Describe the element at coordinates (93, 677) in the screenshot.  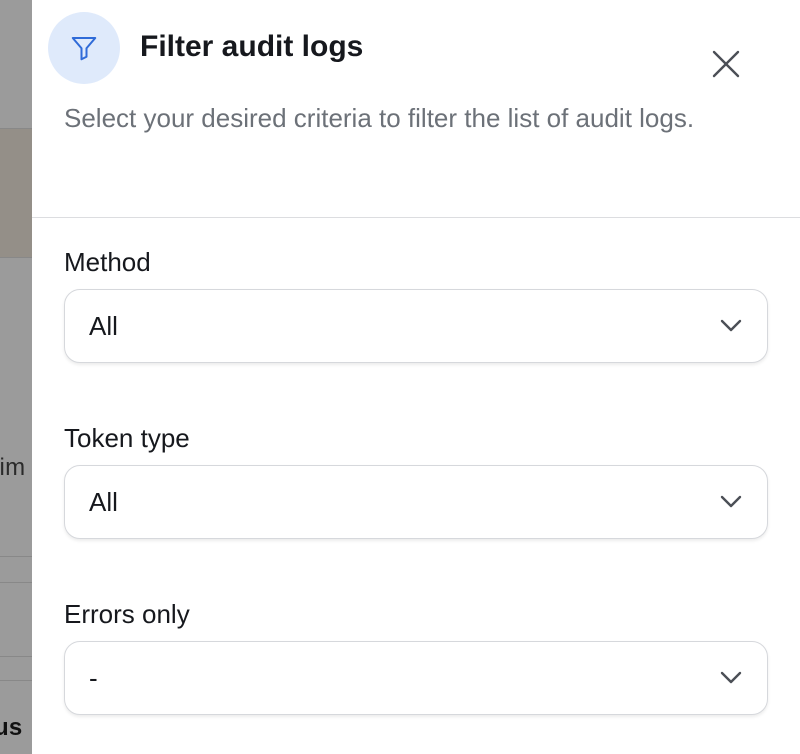
I see `errors-only-select-value: -` at that location.